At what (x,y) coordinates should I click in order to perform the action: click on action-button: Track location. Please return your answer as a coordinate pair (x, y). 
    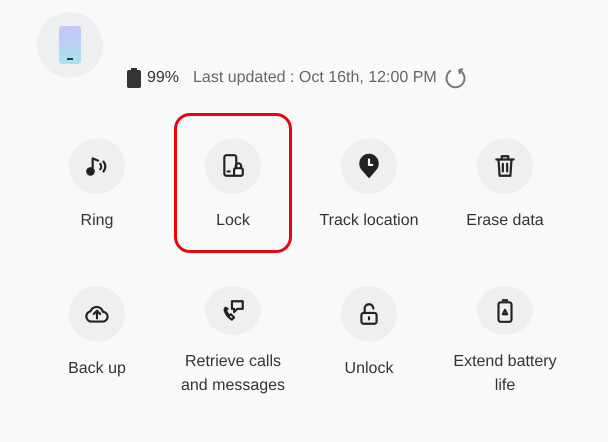
    Looking at the image, I should click on (369, 183).